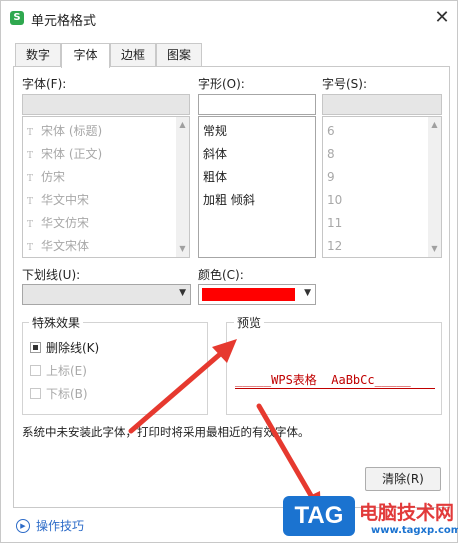 The height and width of the screenshot is (544, 458). Describe the element at coordinates (286, 452) in the screenshot. I see `arrow-to-watermark` at that location.